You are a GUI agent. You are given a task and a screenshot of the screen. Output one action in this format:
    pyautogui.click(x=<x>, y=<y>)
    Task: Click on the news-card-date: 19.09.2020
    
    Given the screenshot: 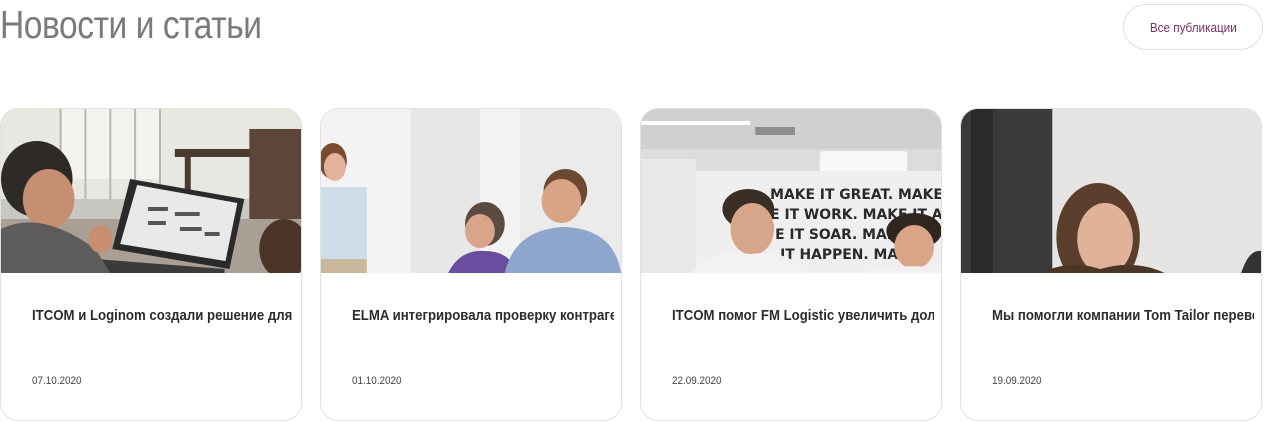 What is the action you would take?
    pyautogui.click(x=1017, y=381)
    